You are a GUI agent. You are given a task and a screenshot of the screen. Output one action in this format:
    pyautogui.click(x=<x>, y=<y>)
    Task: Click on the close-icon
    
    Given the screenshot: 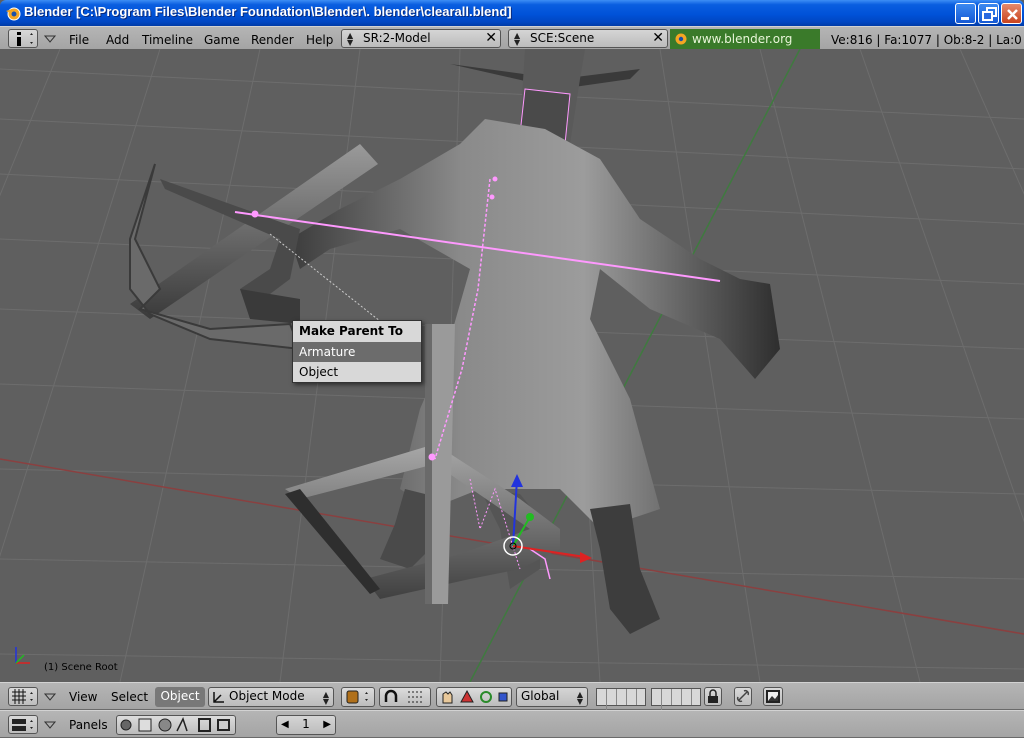 What is the action you would take?
    pyautogui.click(x=1012, y=14)
    